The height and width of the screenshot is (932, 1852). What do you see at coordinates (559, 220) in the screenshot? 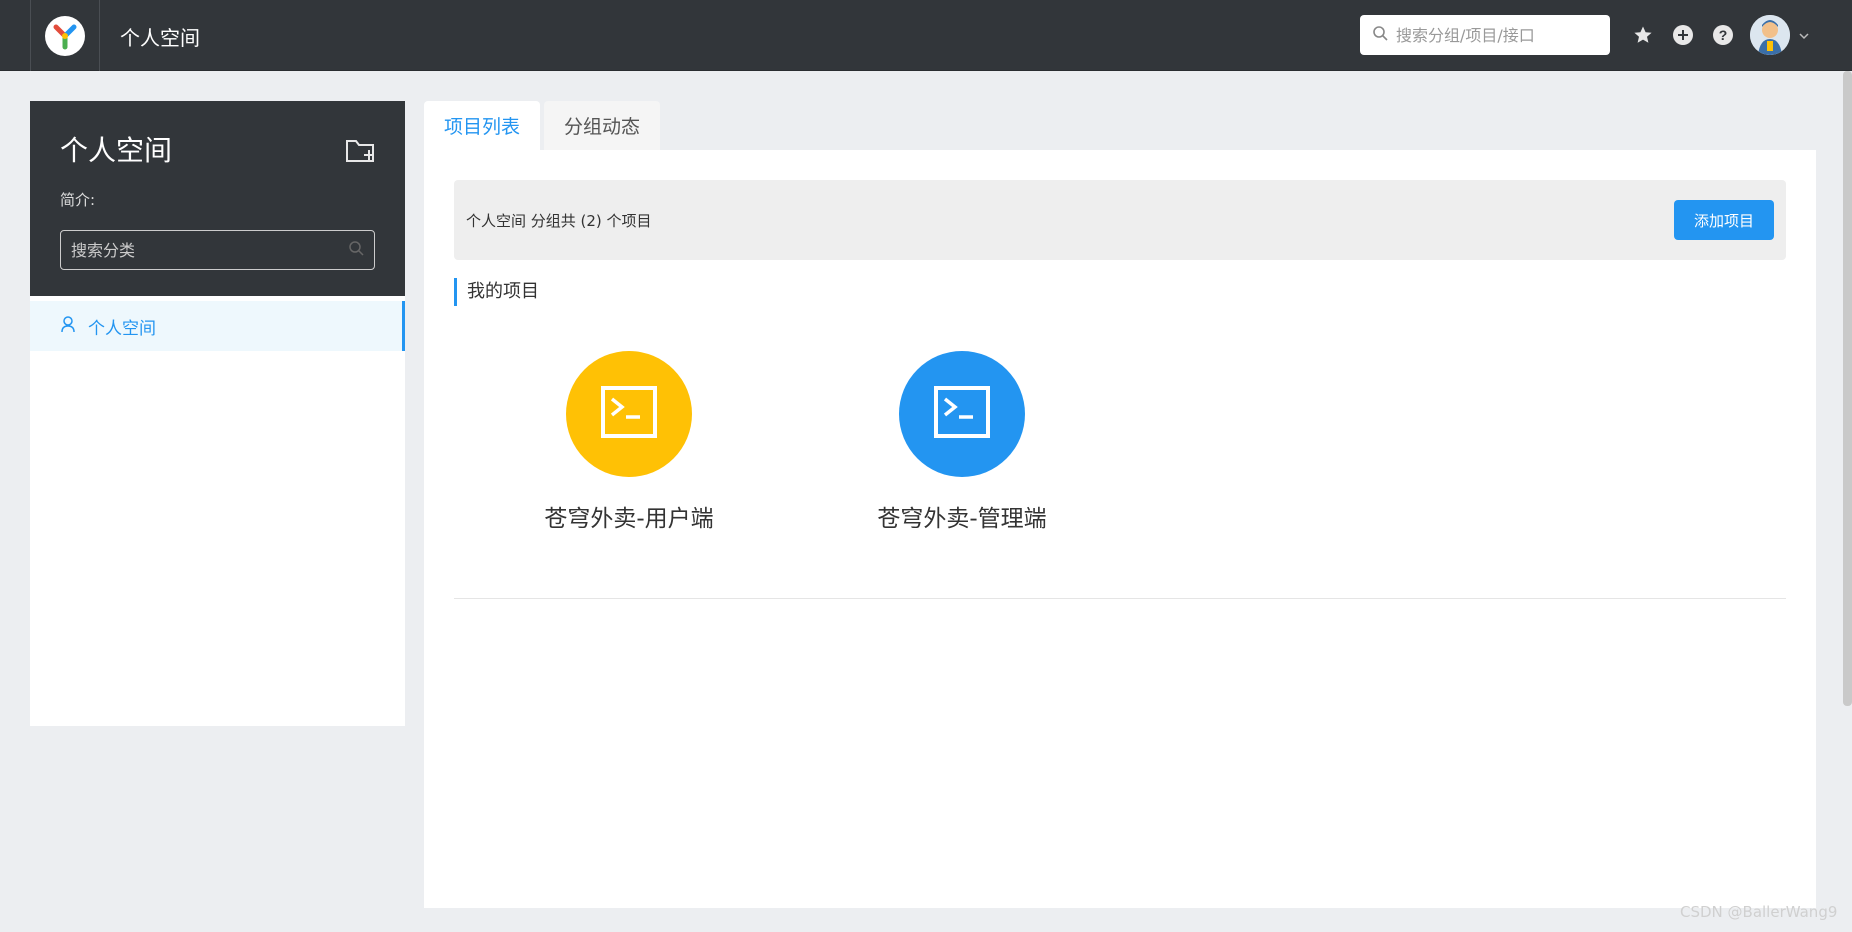
I see `project-count-text: 个人空间 分组共 (2) 个项目` at bounding box center [559, 220].